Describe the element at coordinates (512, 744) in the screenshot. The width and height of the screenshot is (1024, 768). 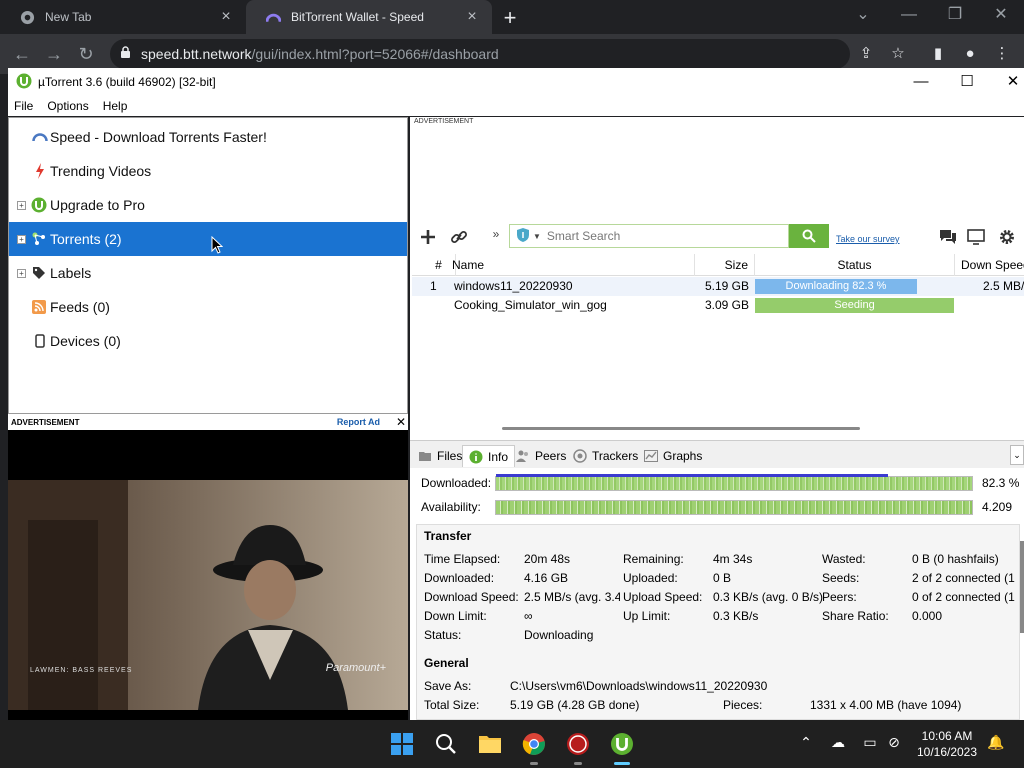
I see `taskbar: ⌃ ☁ ▭ ⊘ 10:06 AM 10/16/2023 🔔` at that location.